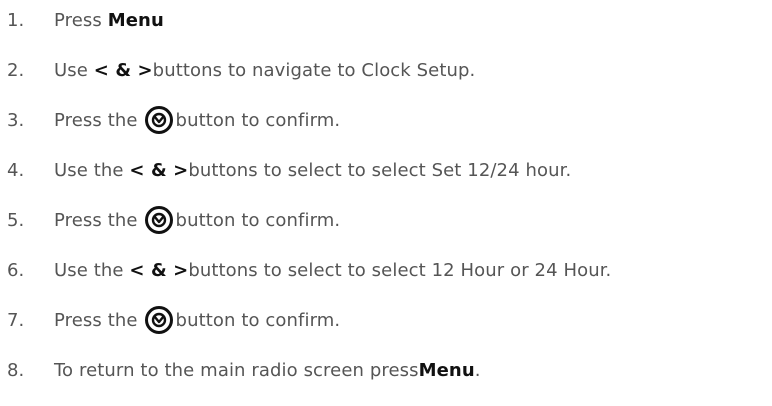  What do you see at coordinates (16, 270) in the screenshot?
I see `step-number: 6.` at bounding box center [16, 270].